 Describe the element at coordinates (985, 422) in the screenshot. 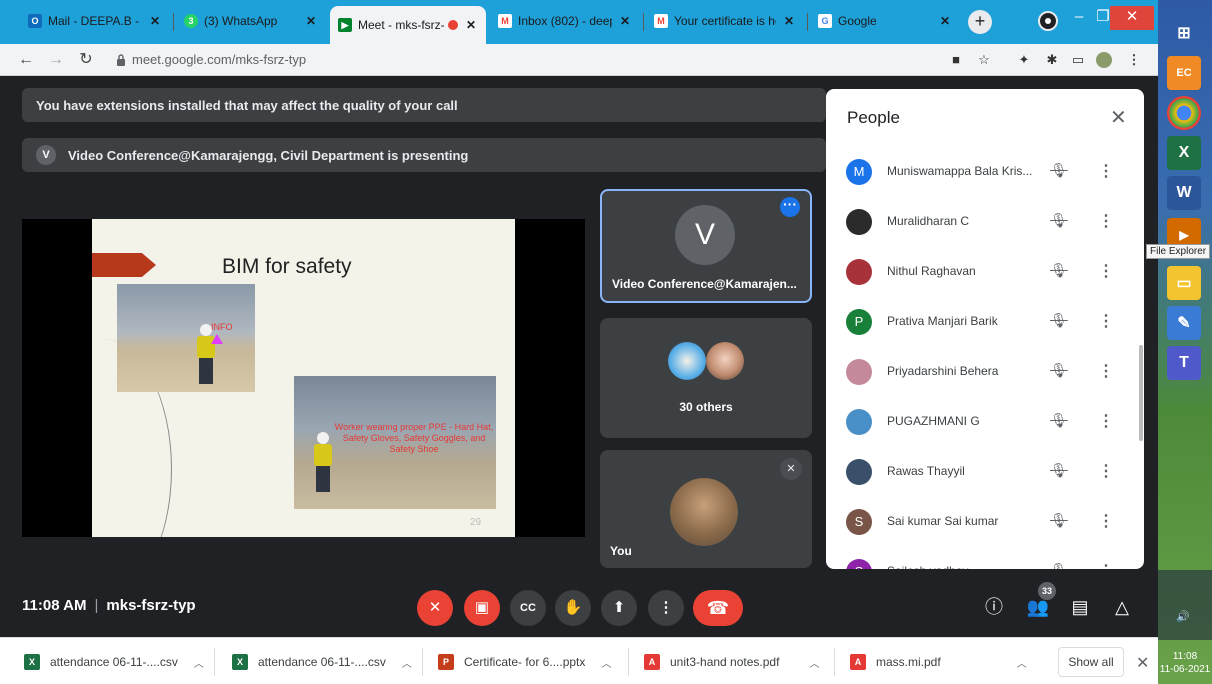

I see `participant-row: PUGAZHMANI G 🎙 ⋮` at that location.